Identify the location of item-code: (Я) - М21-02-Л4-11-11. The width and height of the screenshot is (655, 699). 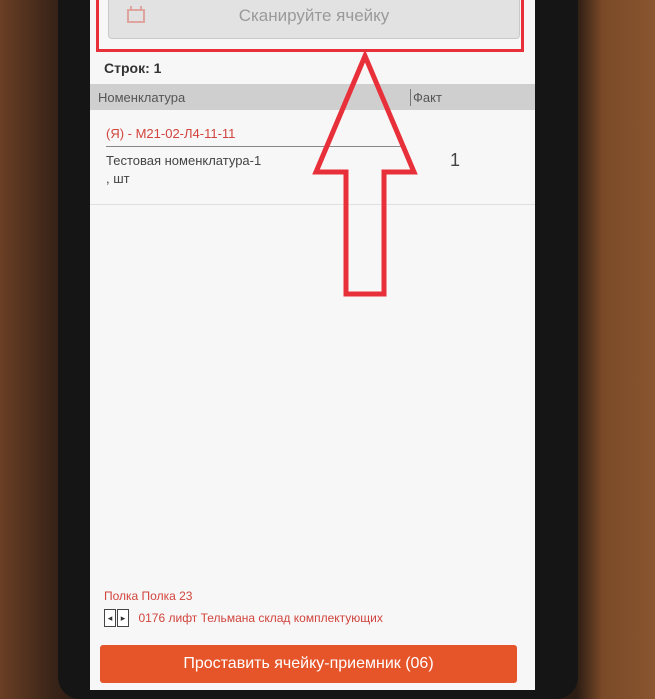
(171, 133).